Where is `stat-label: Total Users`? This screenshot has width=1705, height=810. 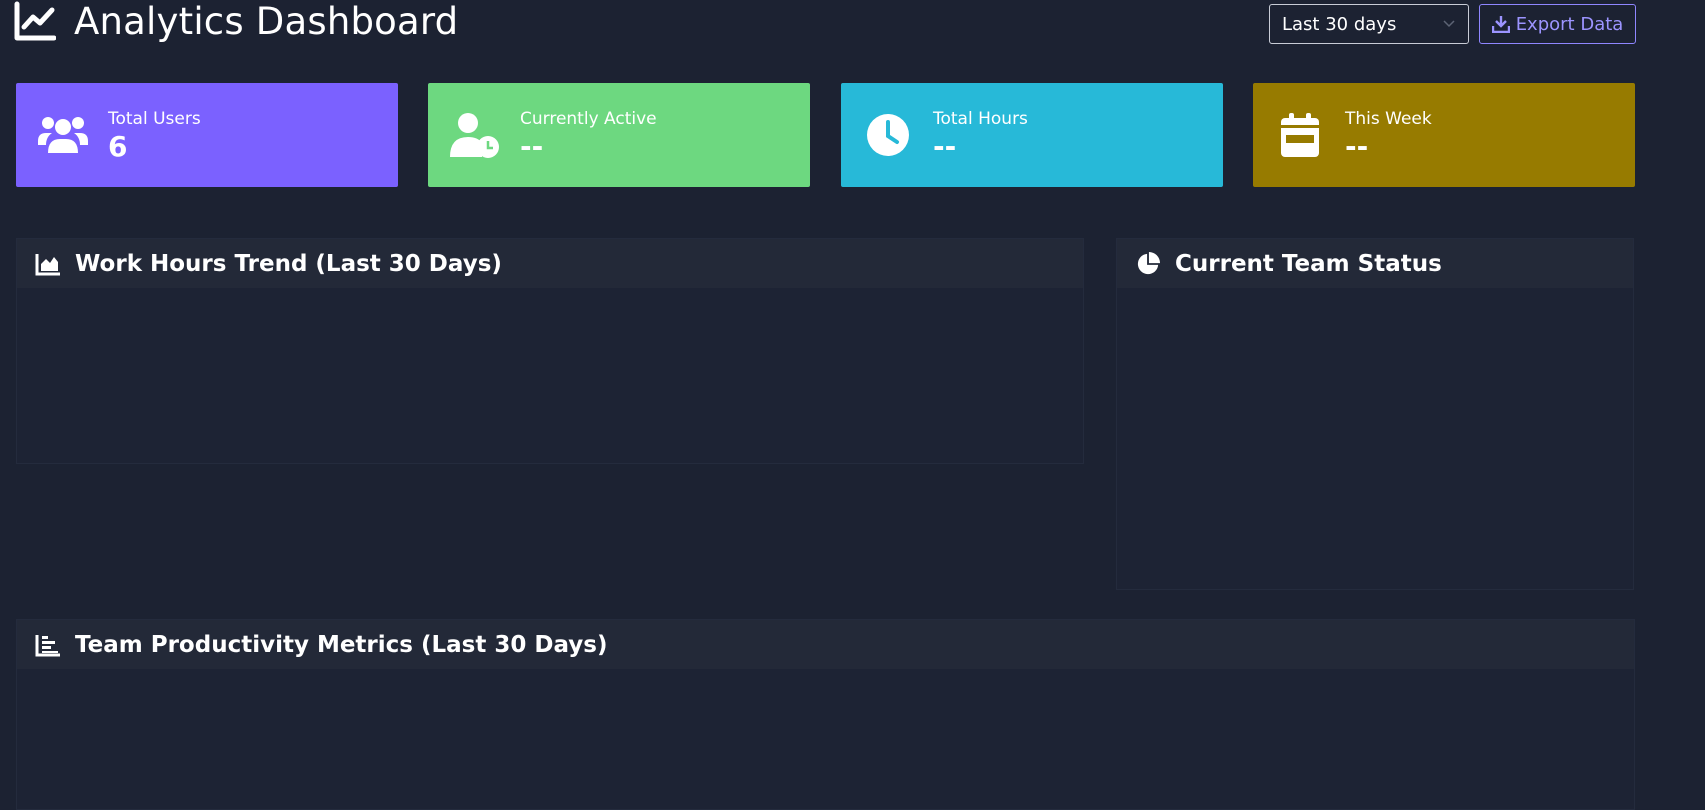 stat-label: Total Users is located at coordinates (154, 119).